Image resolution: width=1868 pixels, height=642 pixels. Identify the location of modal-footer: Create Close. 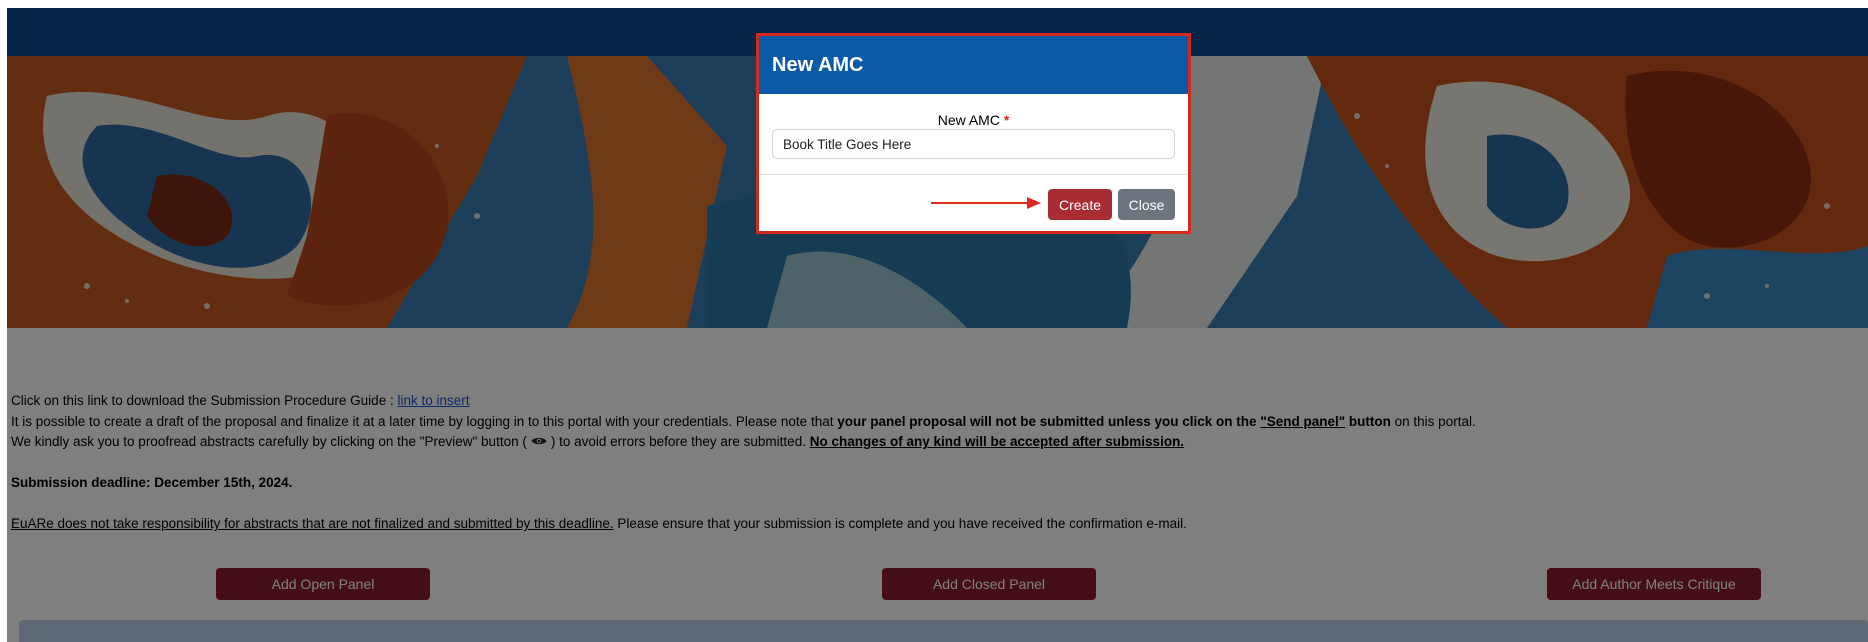
(973, 203).